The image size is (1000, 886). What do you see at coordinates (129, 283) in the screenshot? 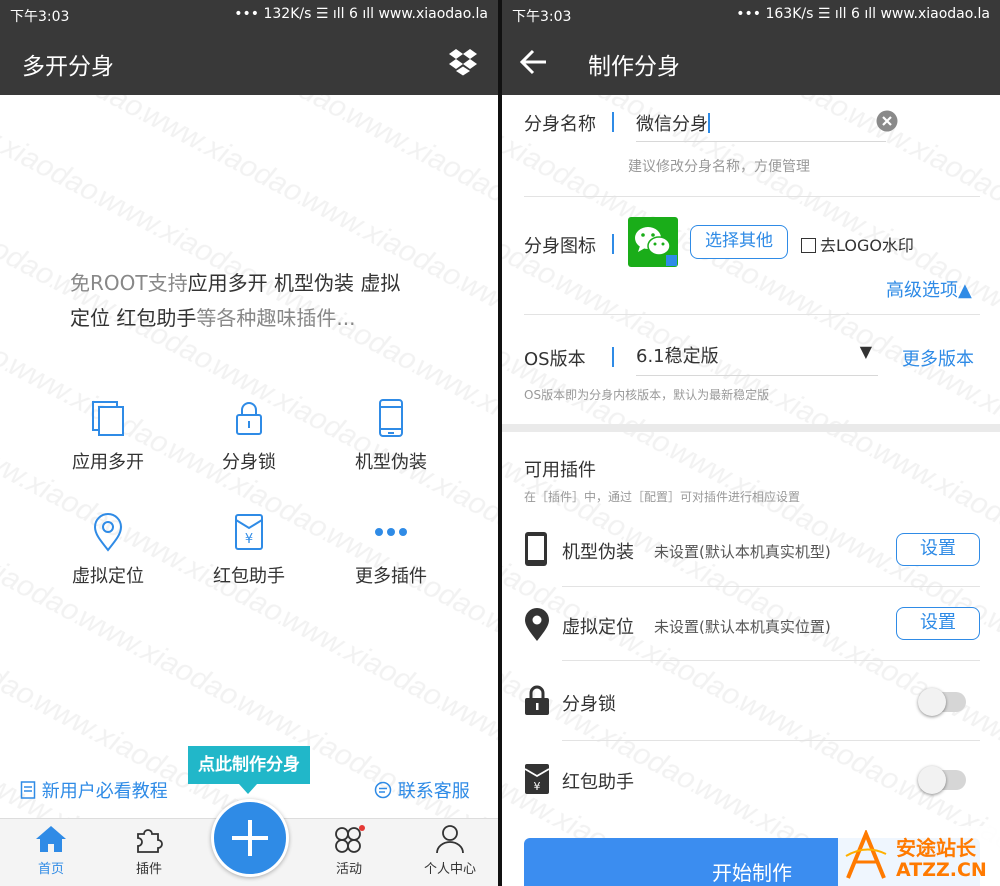
I see `intro-normal-1: 免ROOT支持` at bounding box center [129, 283].